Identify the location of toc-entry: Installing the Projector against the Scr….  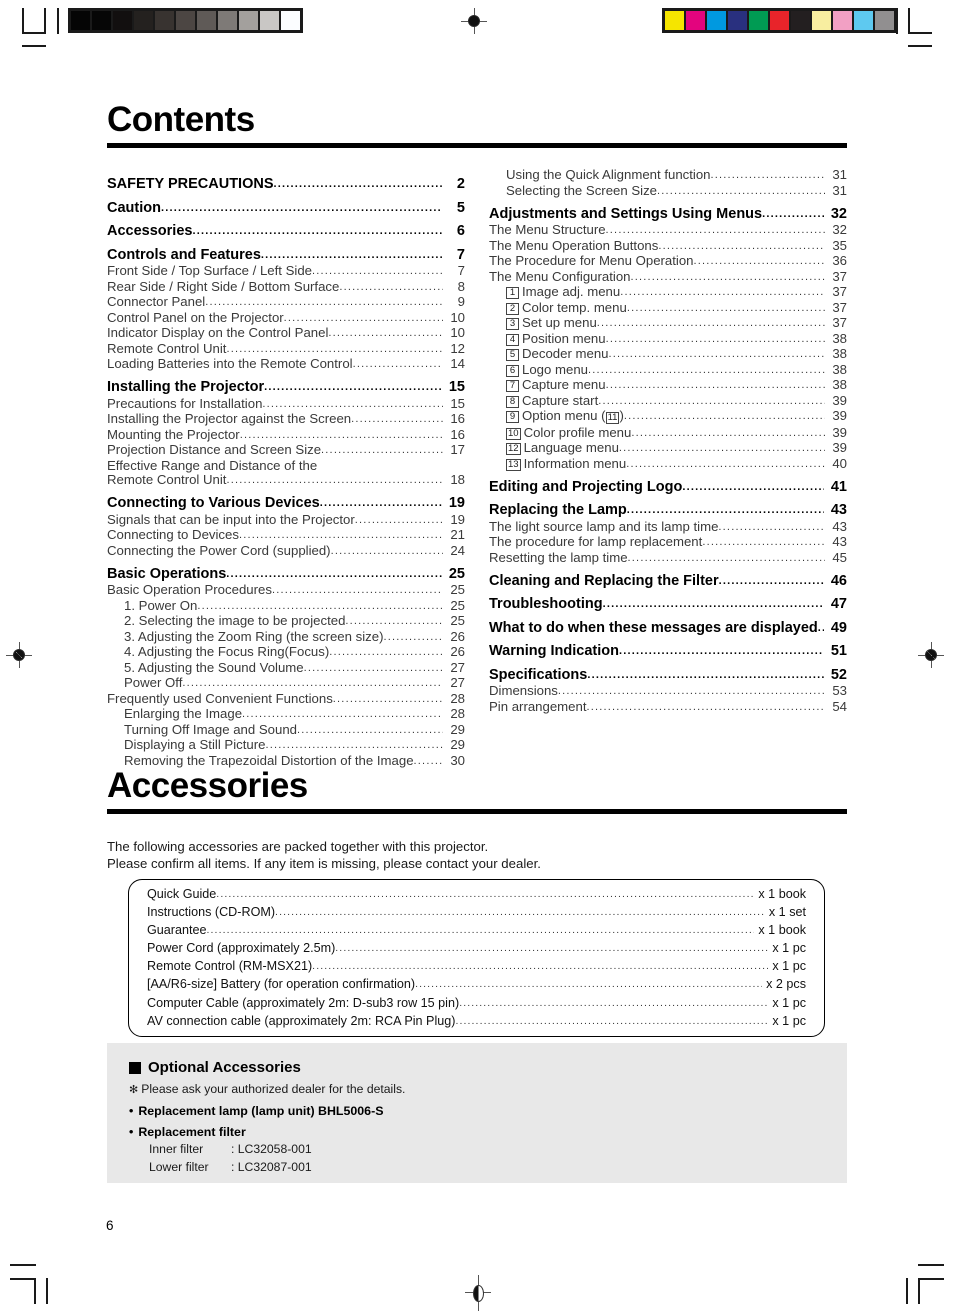
(286, 419).